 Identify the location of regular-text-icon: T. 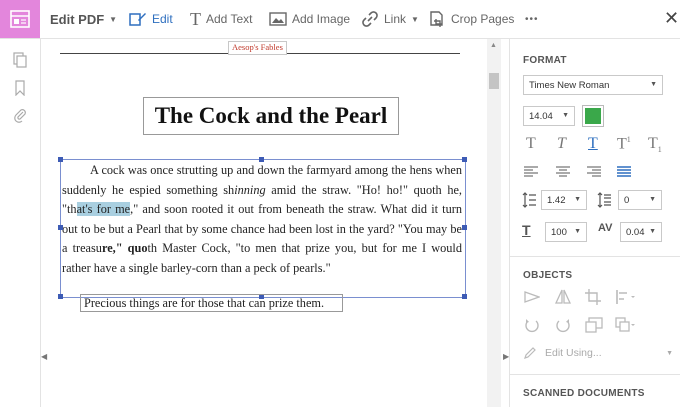
(531, 144).